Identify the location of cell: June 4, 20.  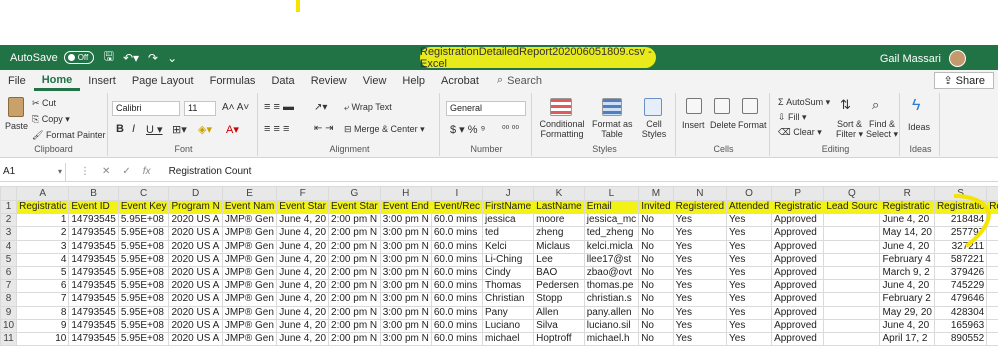
(303, 325).